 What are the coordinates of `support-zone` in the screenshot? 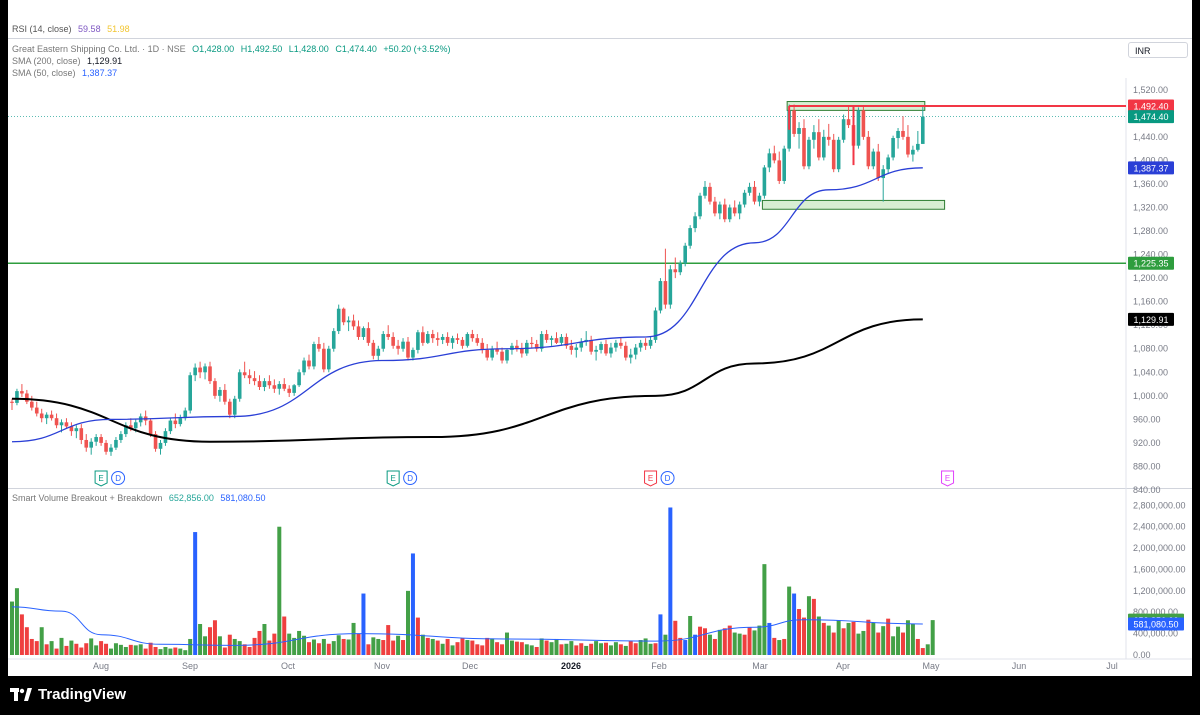 It's located at (853, 204).